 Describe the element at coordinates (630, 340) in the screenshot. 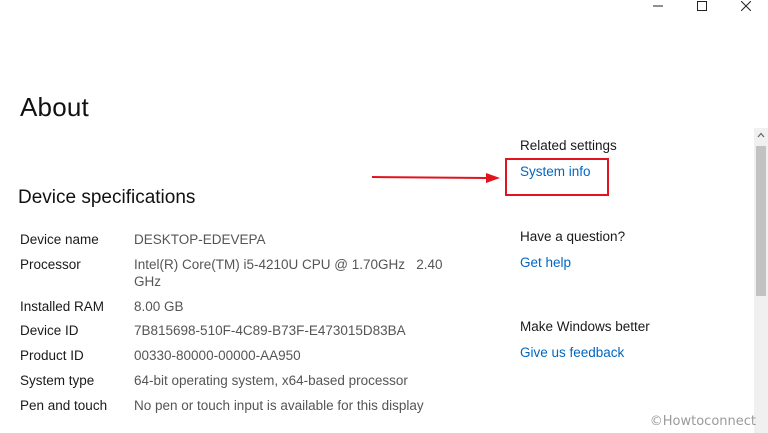

I see `feedback-section: Make Windows better Give us feedback` at that location.